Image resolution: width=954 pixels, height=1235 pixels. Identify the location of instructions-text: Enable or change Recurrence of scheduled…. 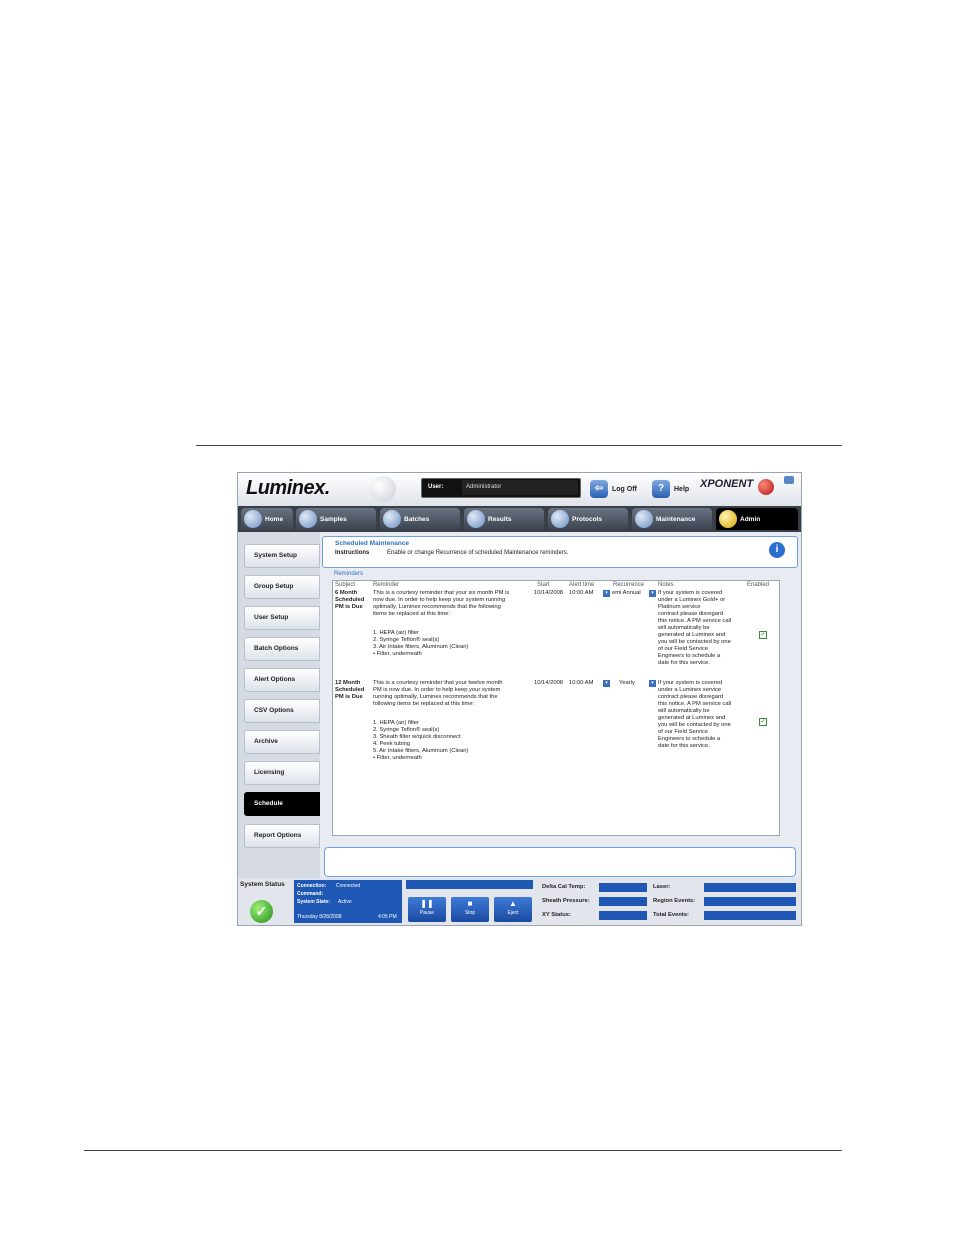
(478, 553).